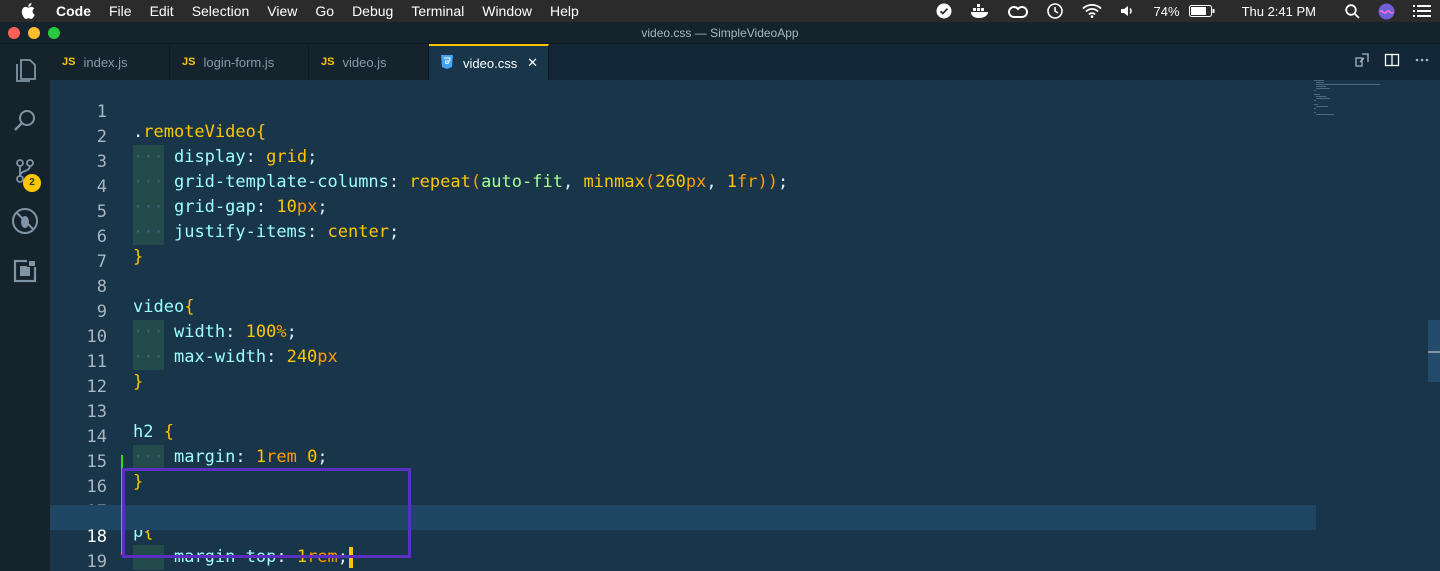 The height and width of the screenshot is (571, 1440). I want to click on siri-icon, so click(1386, 11).